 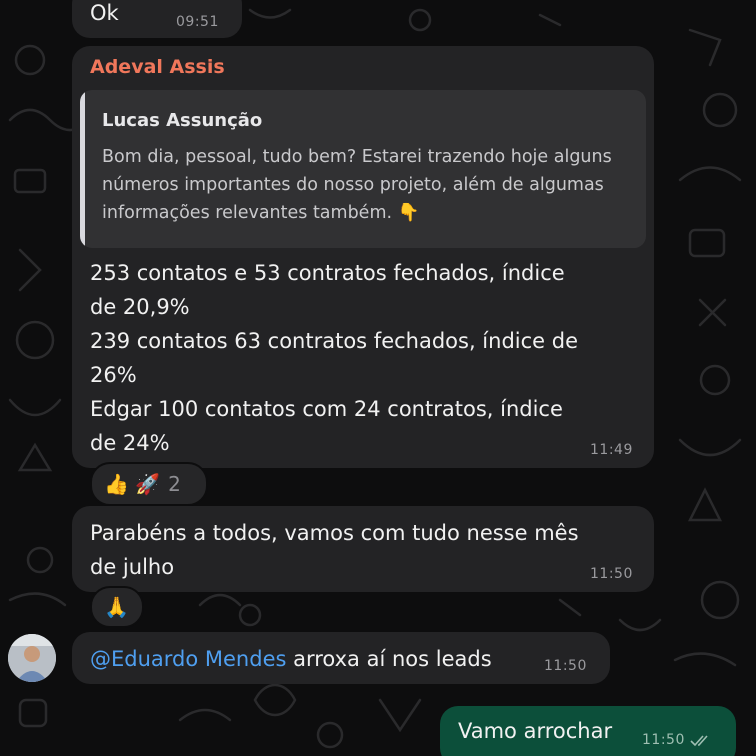 I want to click on message-text: Ok, so click(x=104, y=13).